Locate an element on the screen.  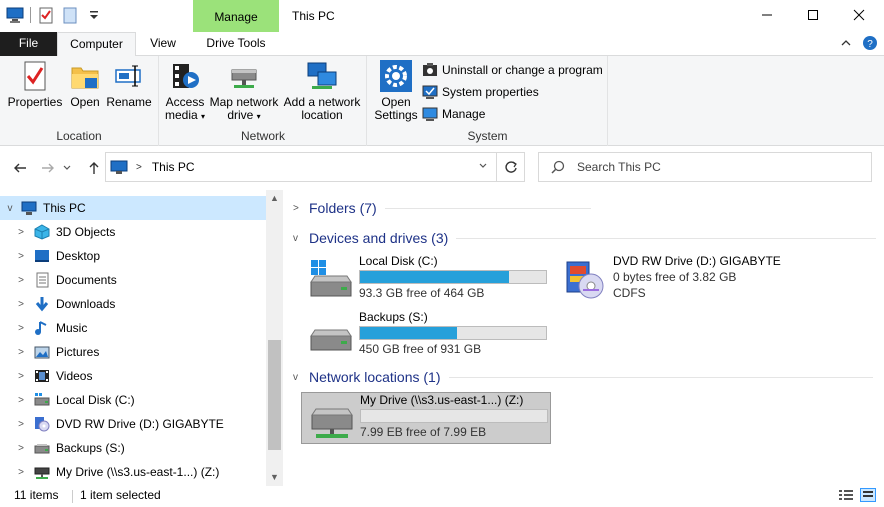
uninstall-program-button: Uninstall or change a program is located at coordinates (512, 70).